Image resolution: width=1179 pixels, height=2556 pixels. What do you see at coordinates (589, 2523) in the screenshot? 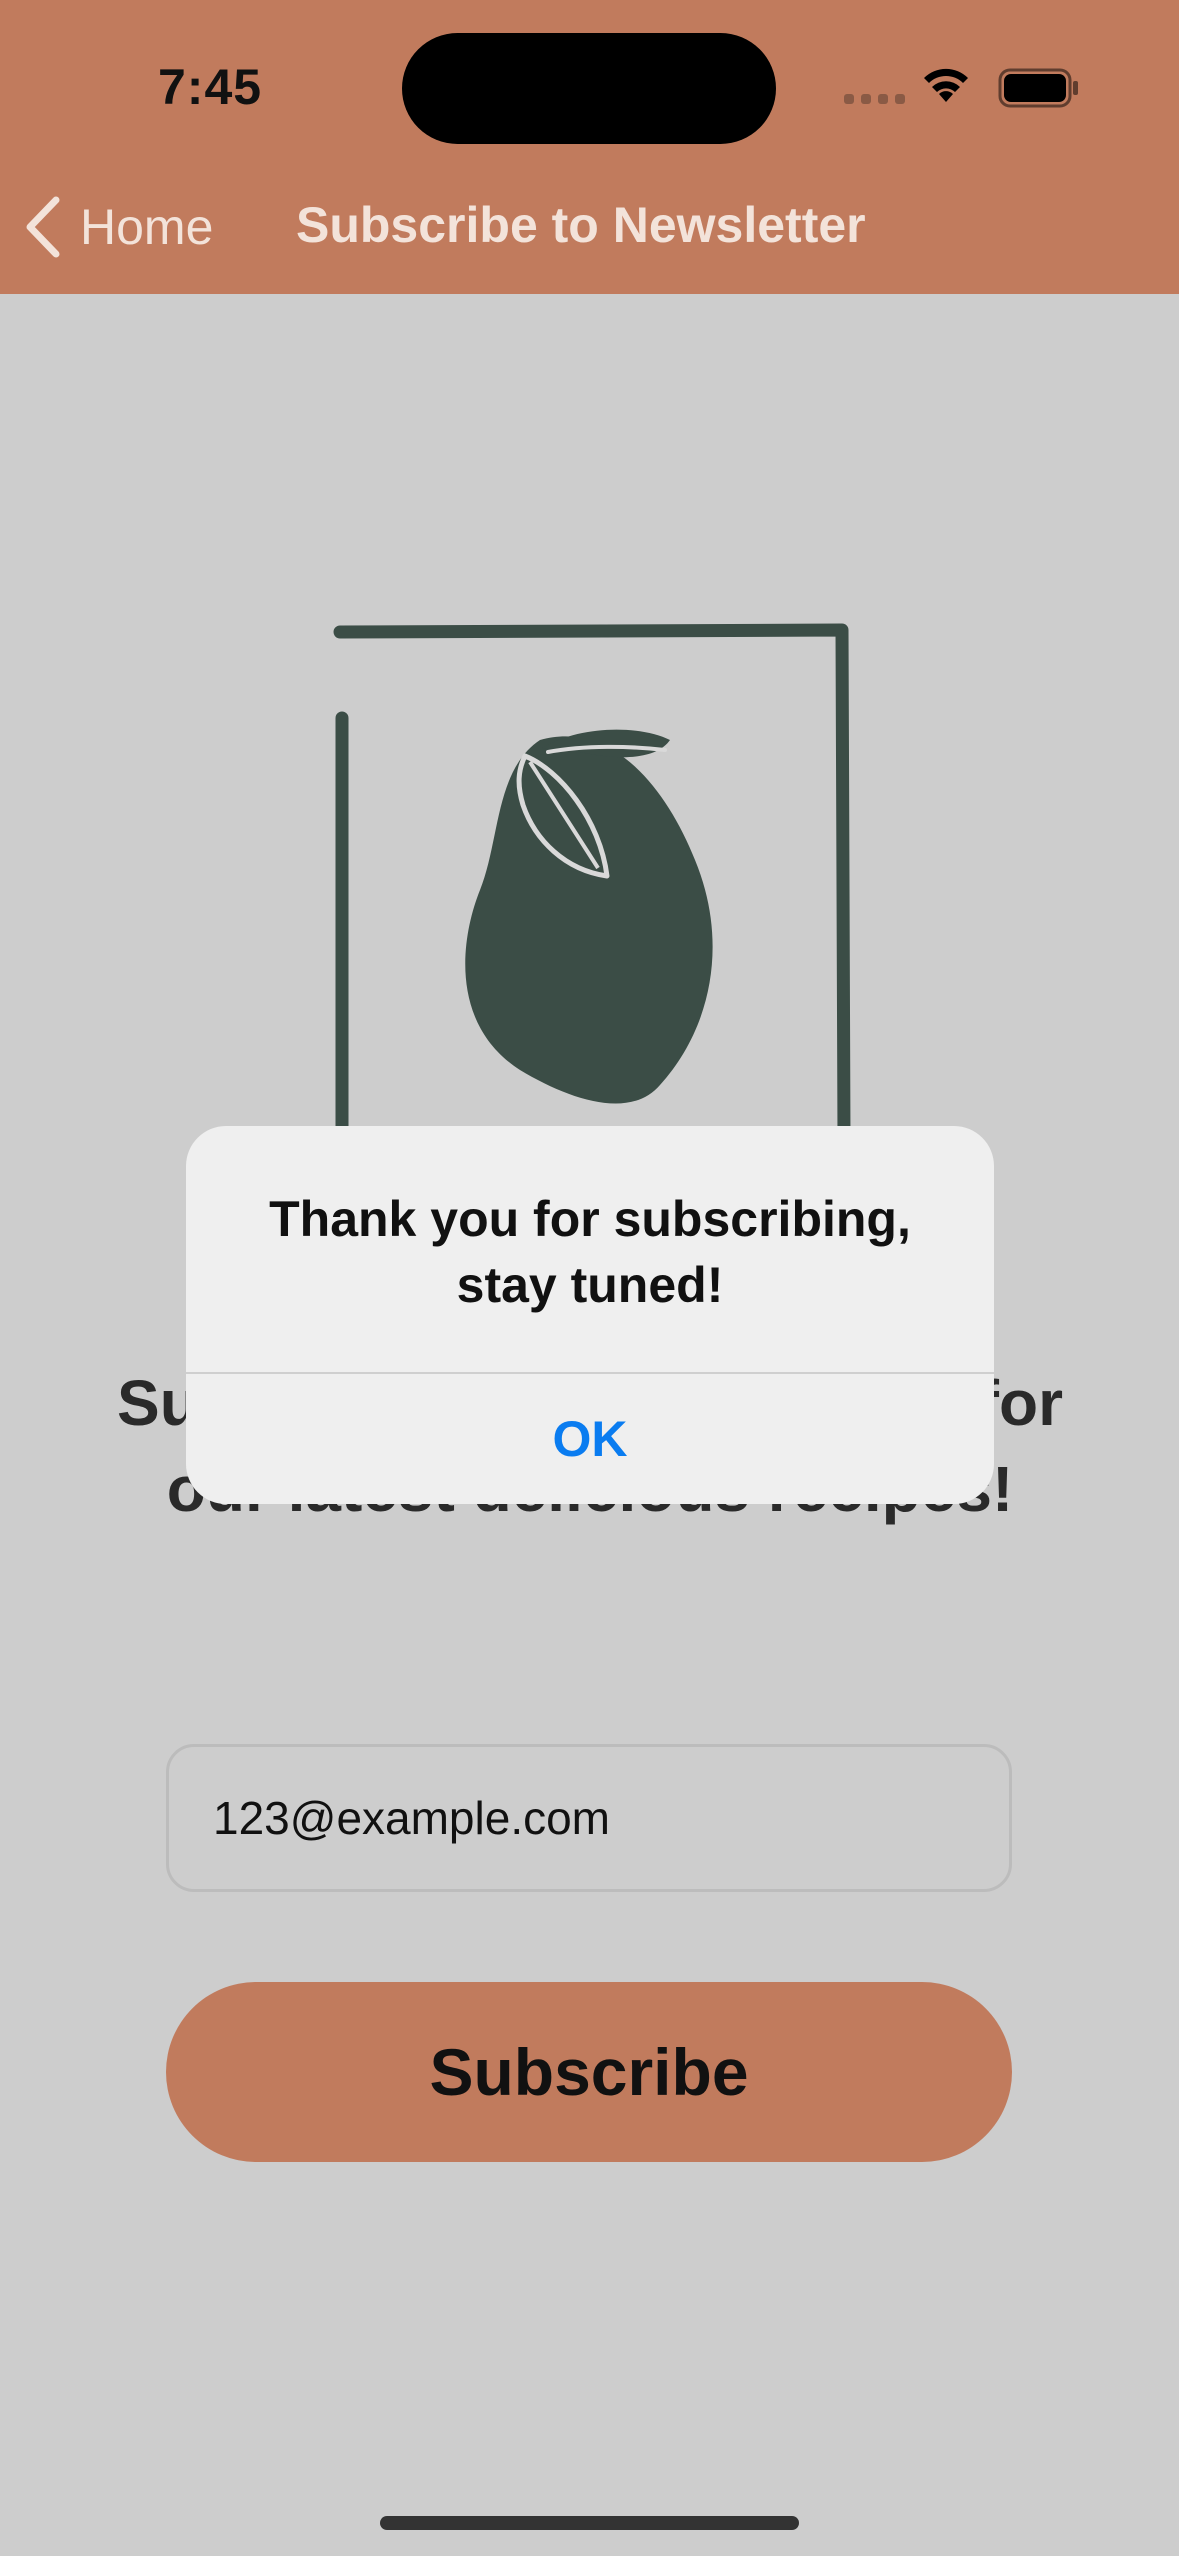
I see `home-indicator` at bounding box center [589, 2523].